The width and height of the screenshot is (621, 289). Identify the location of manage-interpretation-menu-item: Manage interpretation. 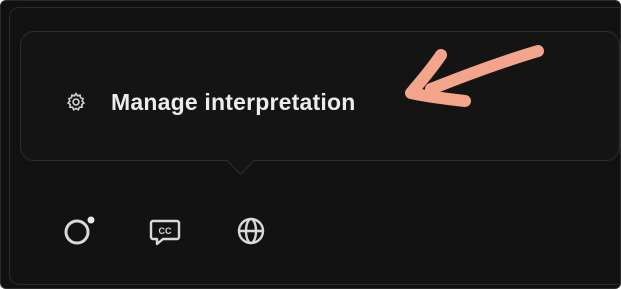
(210, 102).